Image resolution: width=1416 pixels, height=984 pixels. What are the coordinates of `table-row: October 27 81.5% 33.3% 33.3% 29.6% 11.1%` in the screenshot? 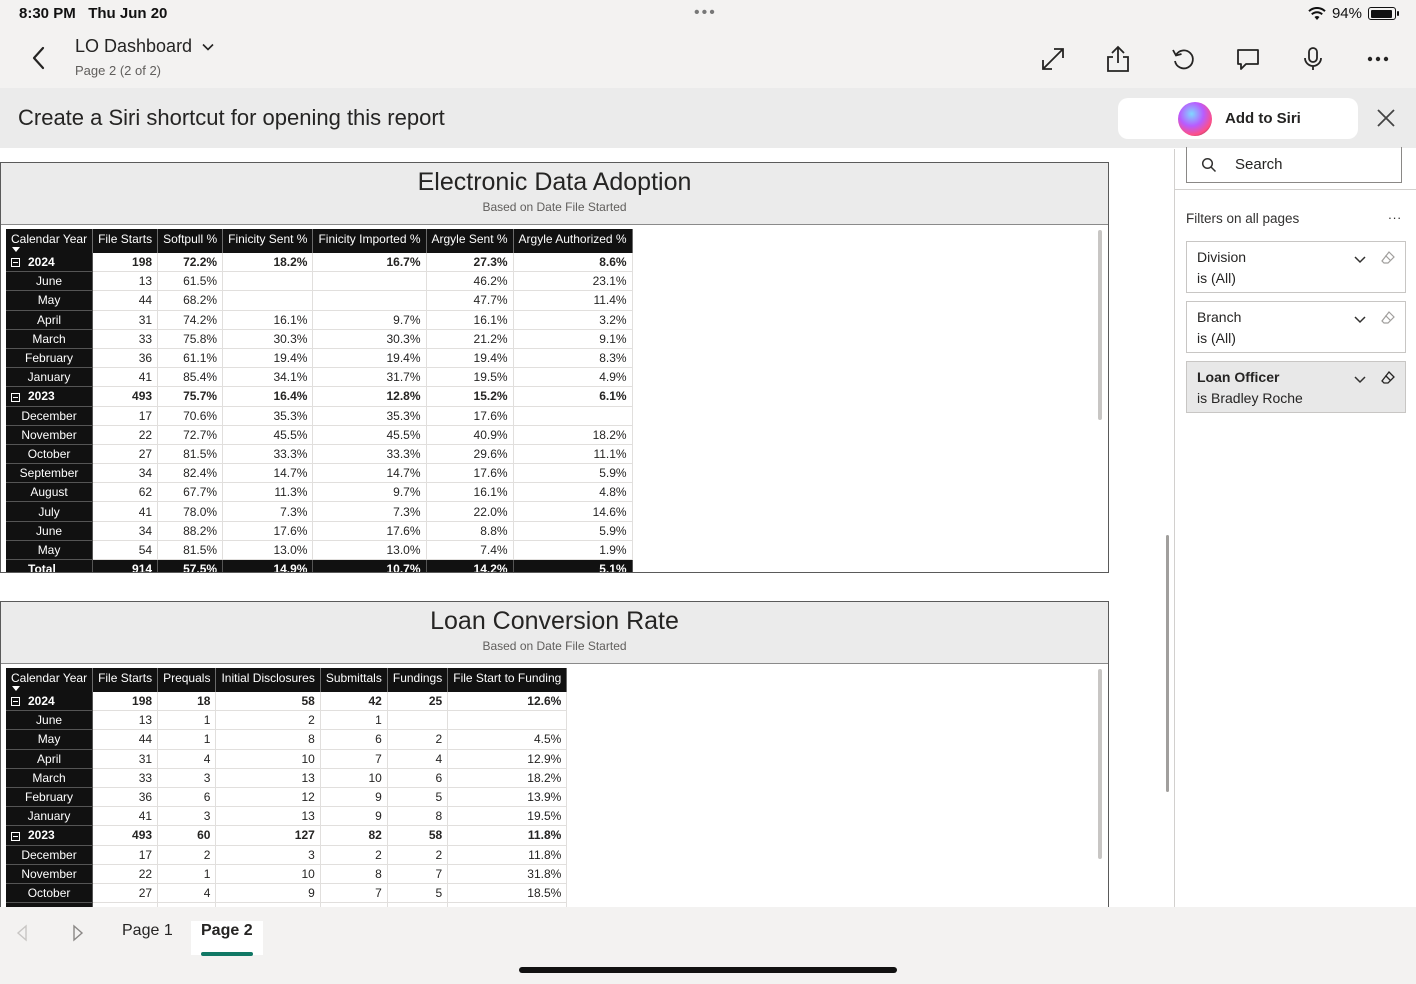 It's located at (319, 454).